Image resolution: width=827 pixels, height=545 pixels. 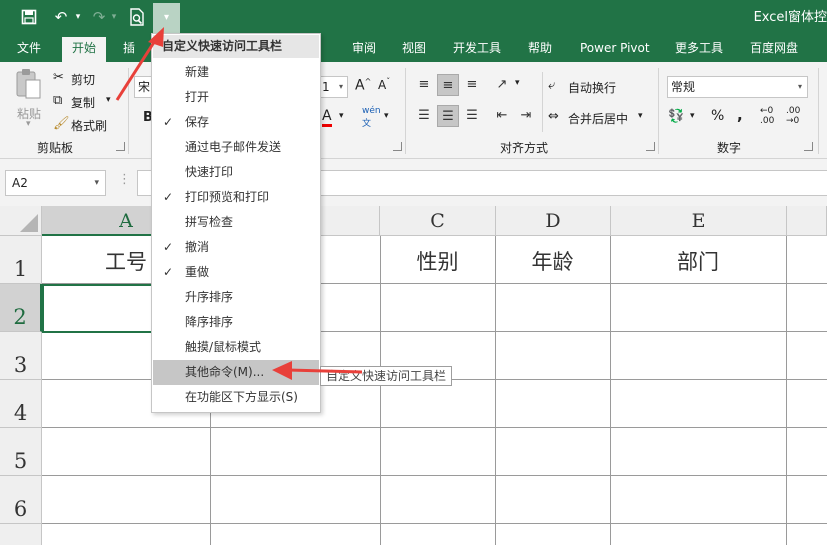 I want to click on menu-item-touch-mouse-mode: 触摸/鼠标模式, so click(x=236, y=347).